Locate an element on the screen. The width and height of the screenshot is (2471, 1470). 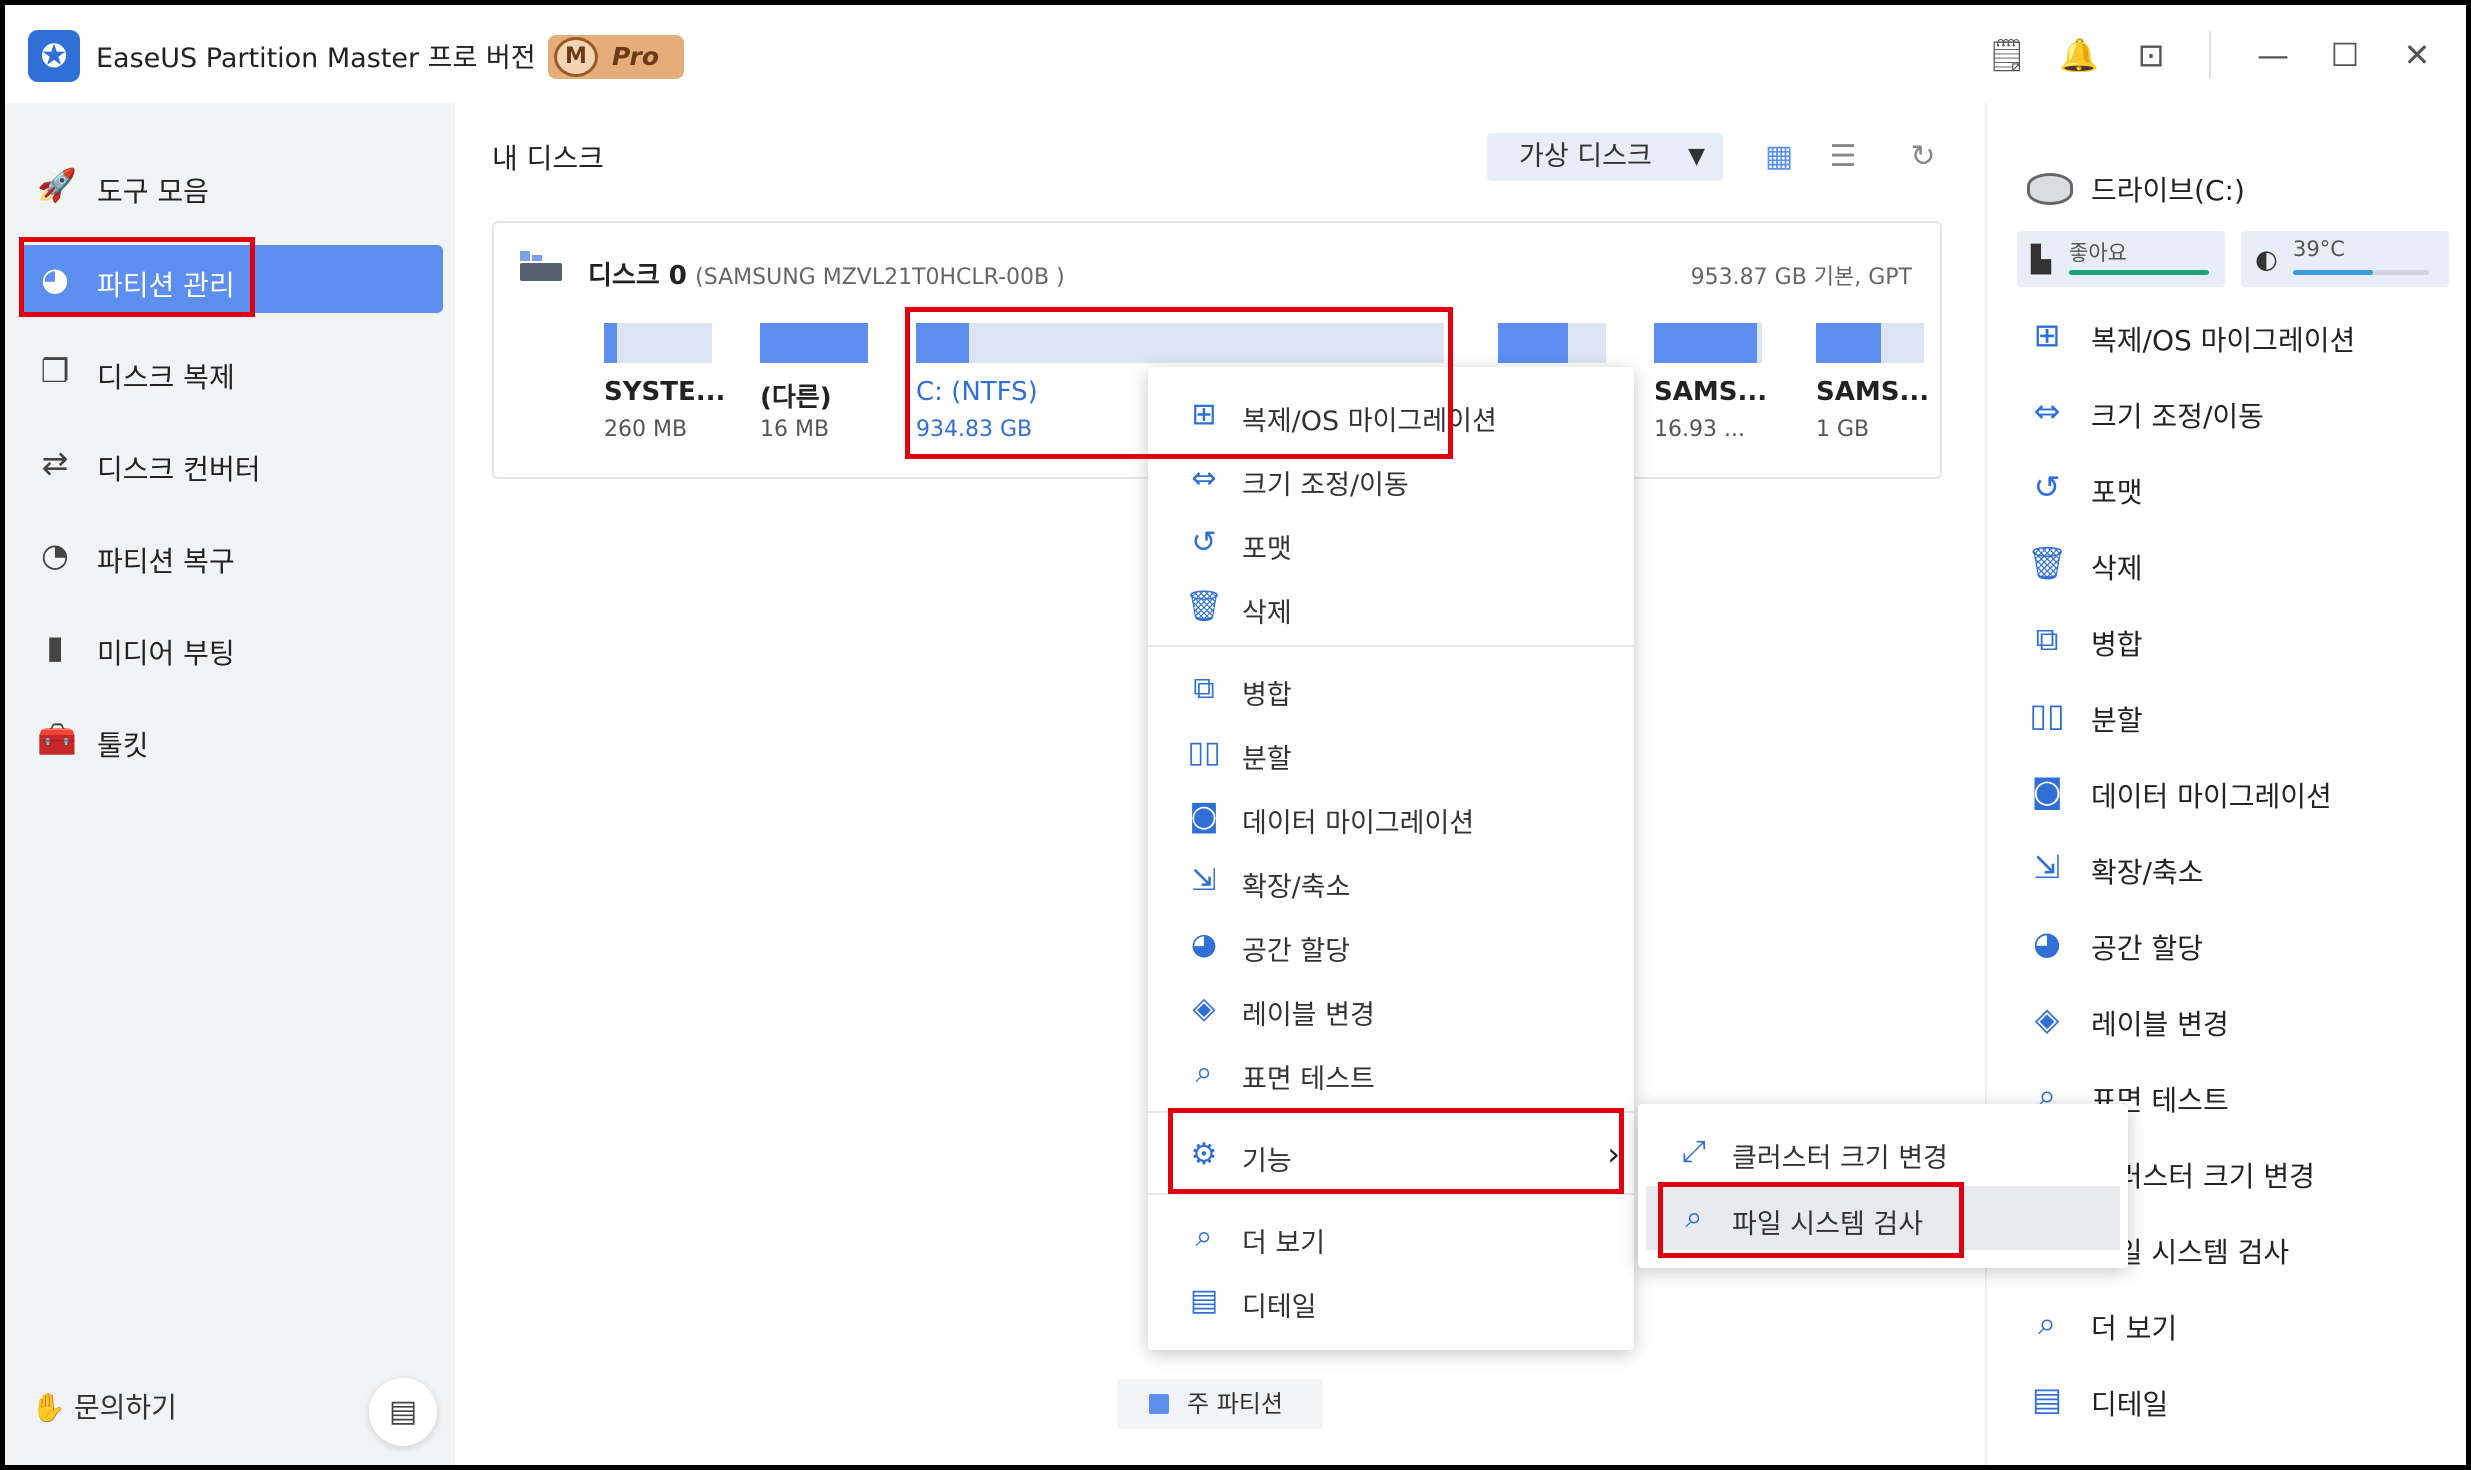
legend-swatch is located at coordinates (1159, 1404).